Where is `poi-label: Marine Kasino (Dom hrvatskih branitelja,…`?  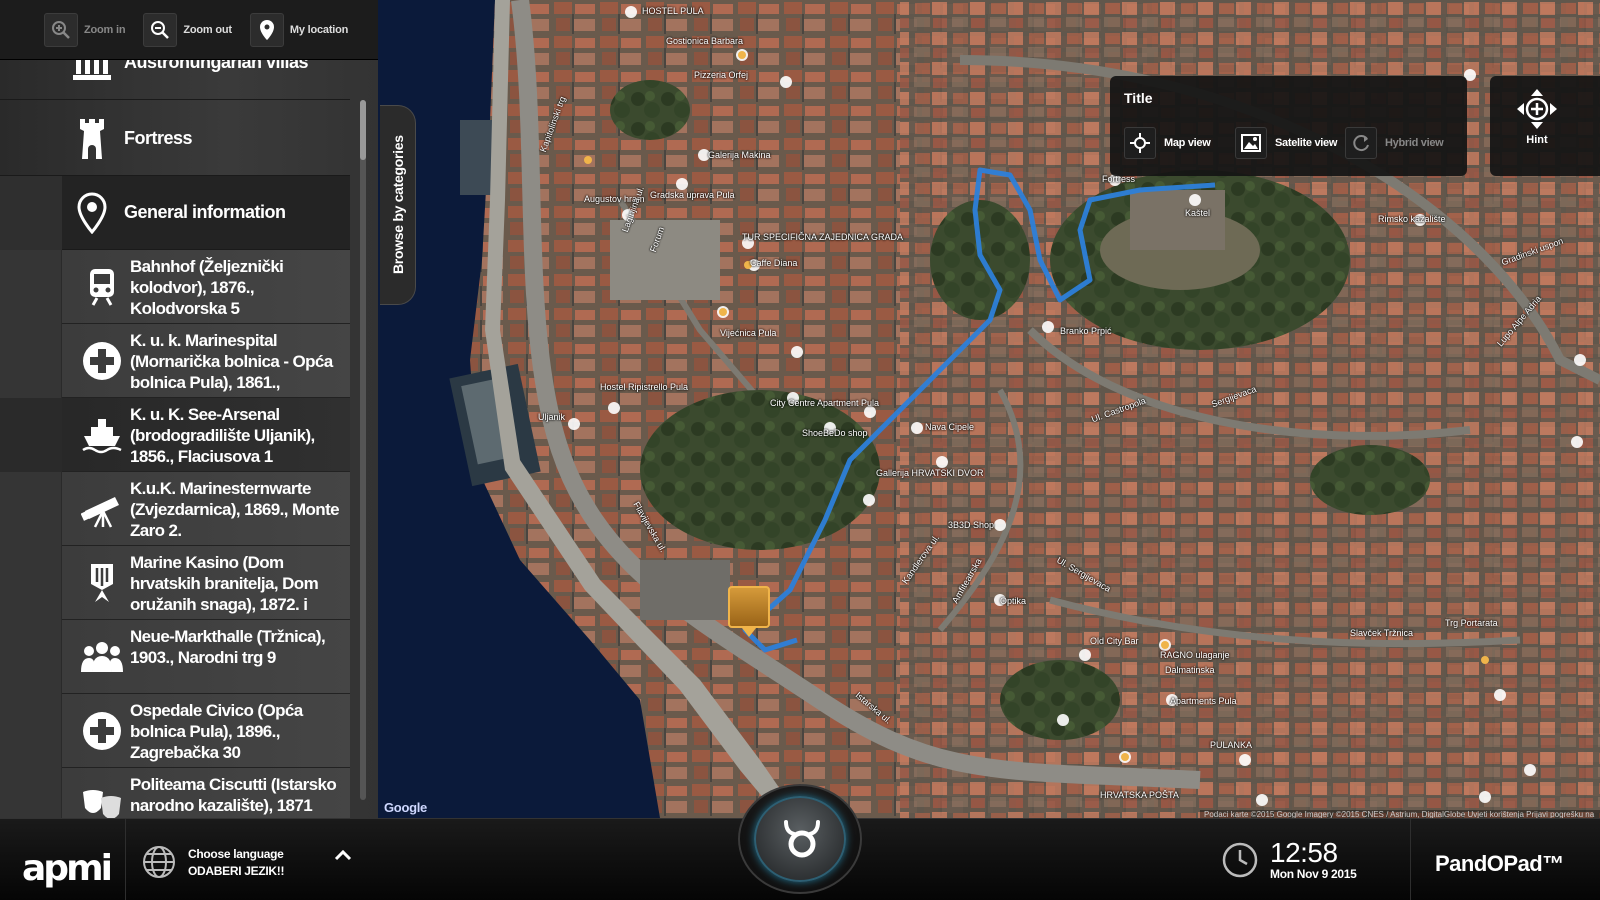
poi-label: Marine Kasino (Dom hrvatskih branitelja,… is located at coordinates (224, 583).